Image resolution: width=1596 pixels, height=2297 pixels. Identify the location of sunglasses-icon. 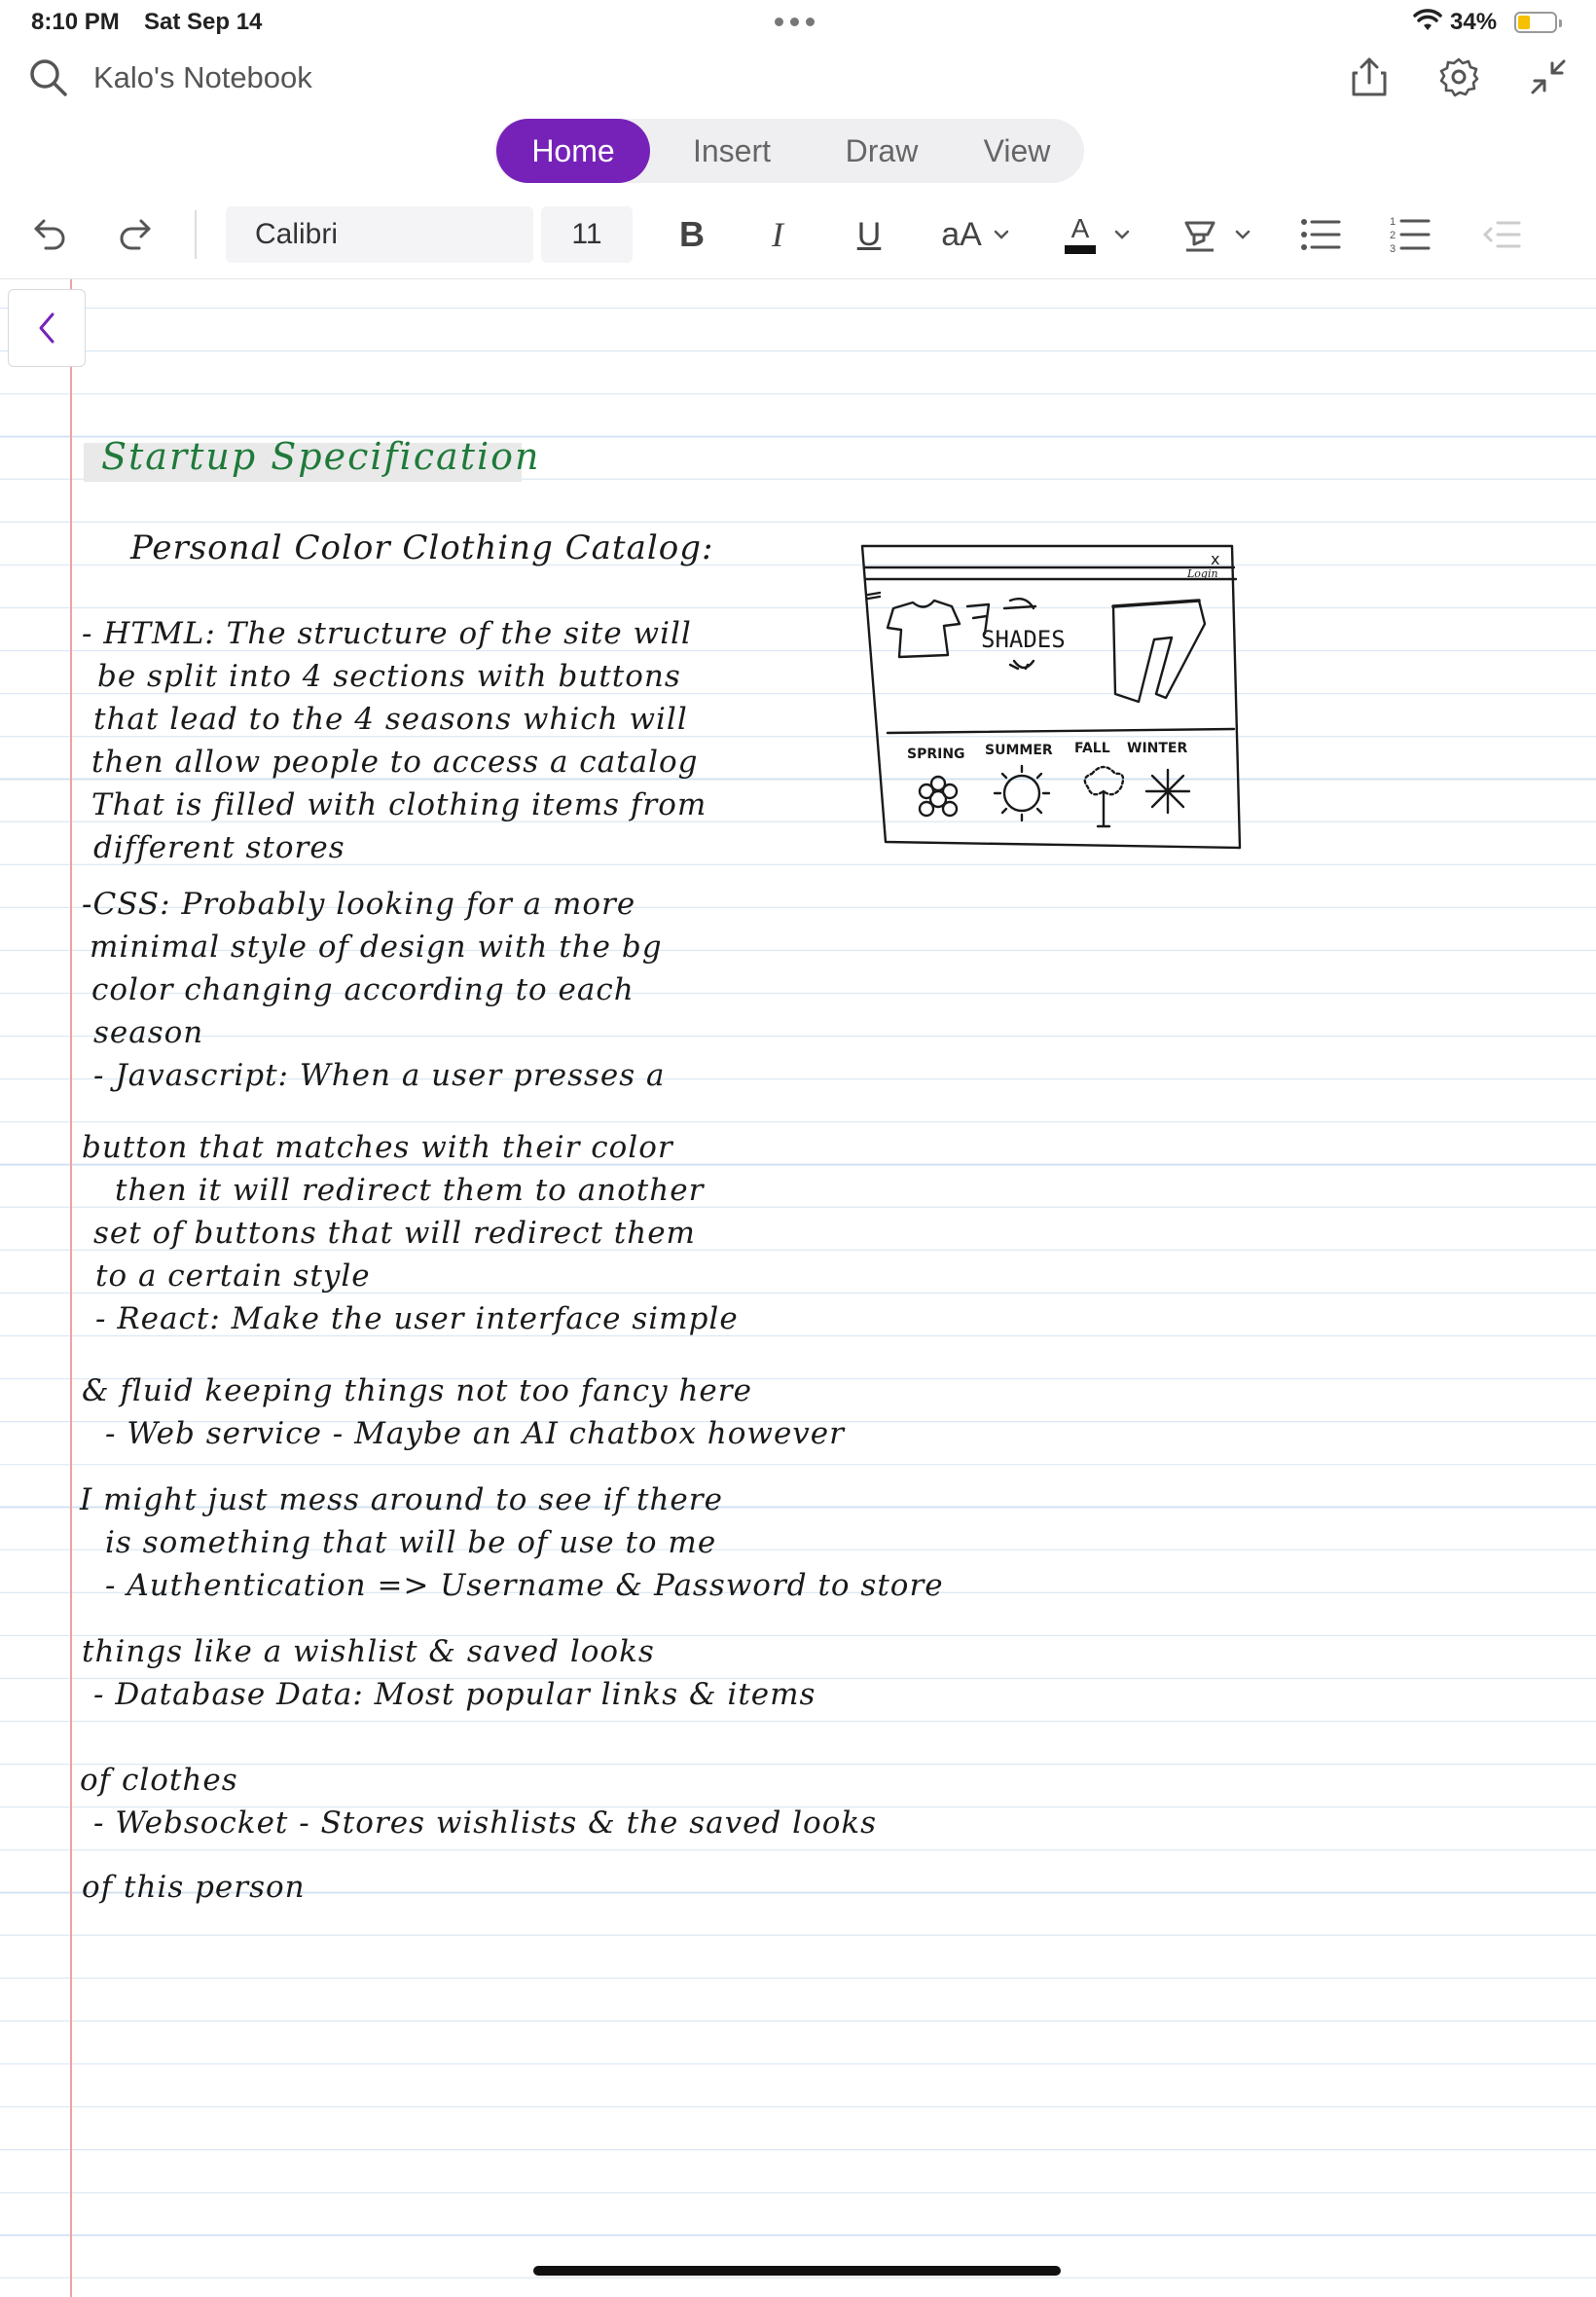
(1019, 604).